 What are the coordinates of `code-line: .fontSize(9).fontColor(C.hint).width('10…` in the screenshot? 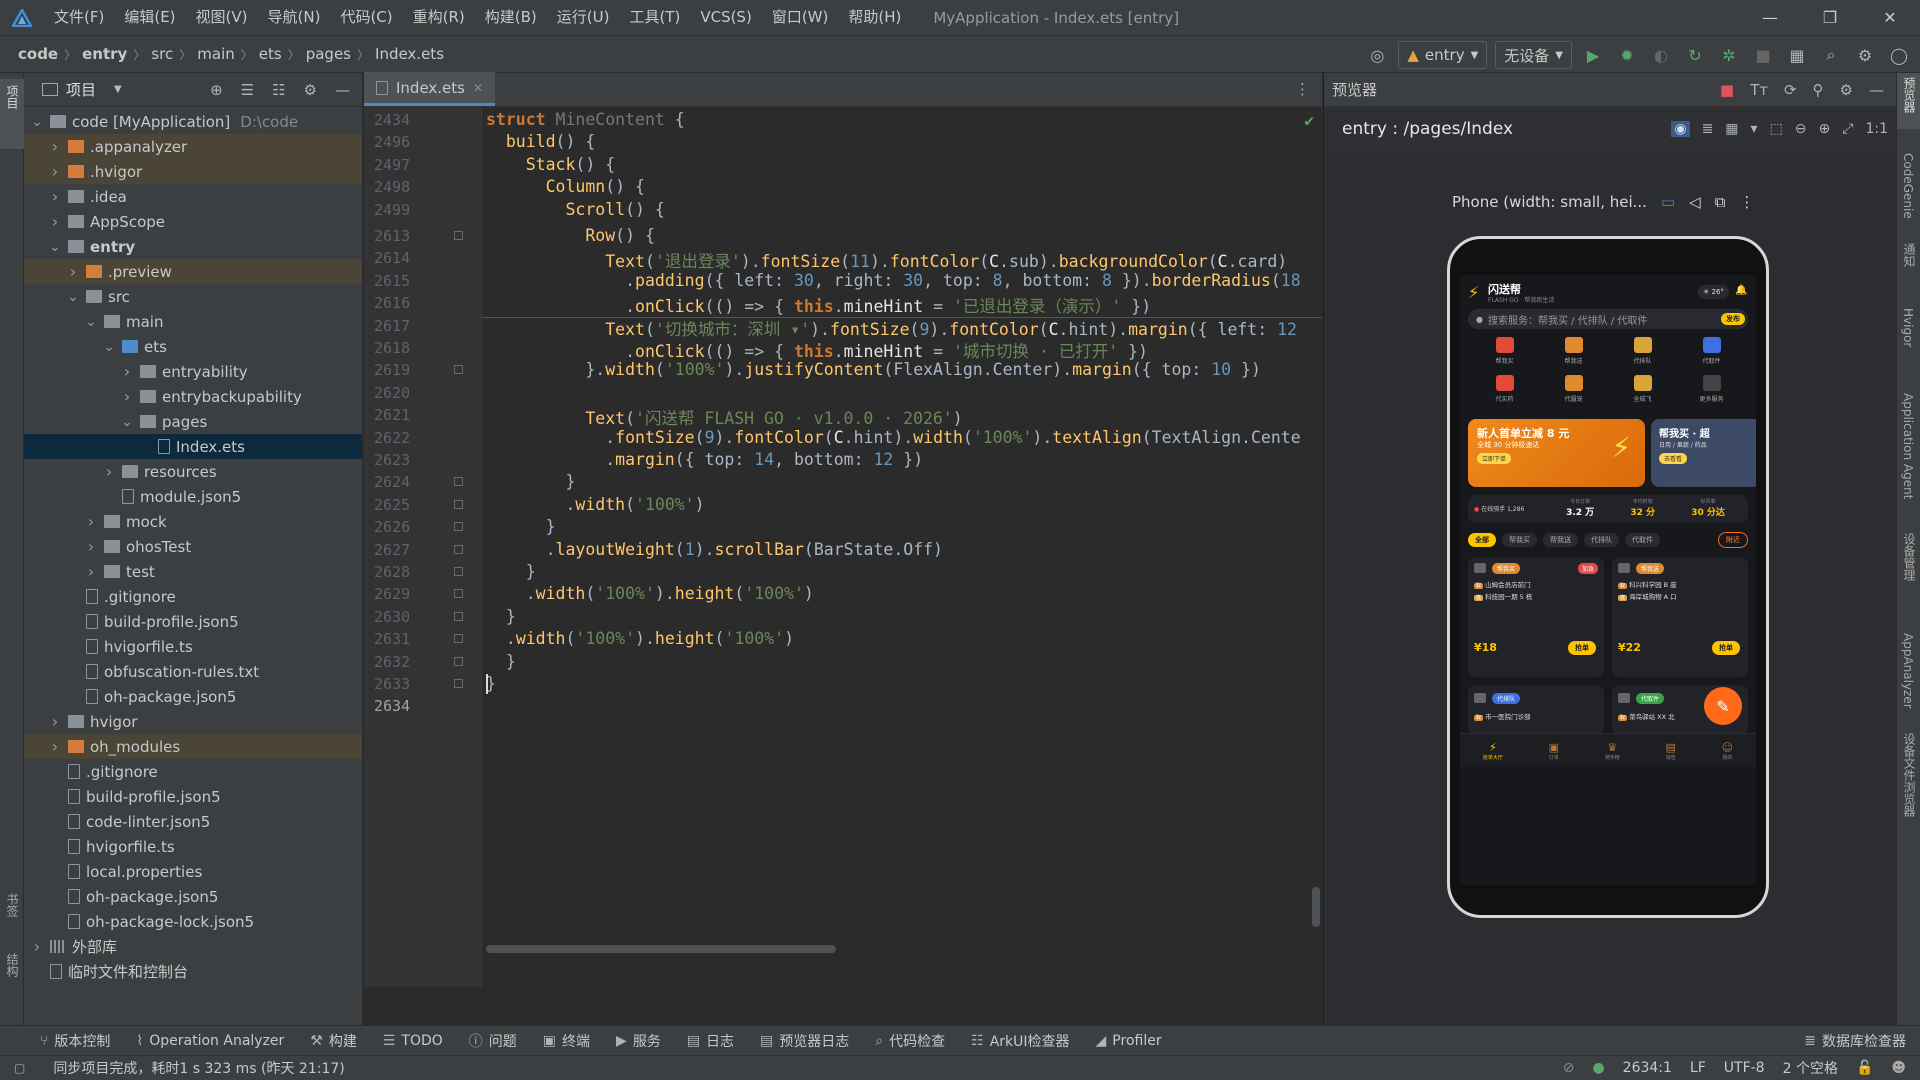 It's located at (893, 437).